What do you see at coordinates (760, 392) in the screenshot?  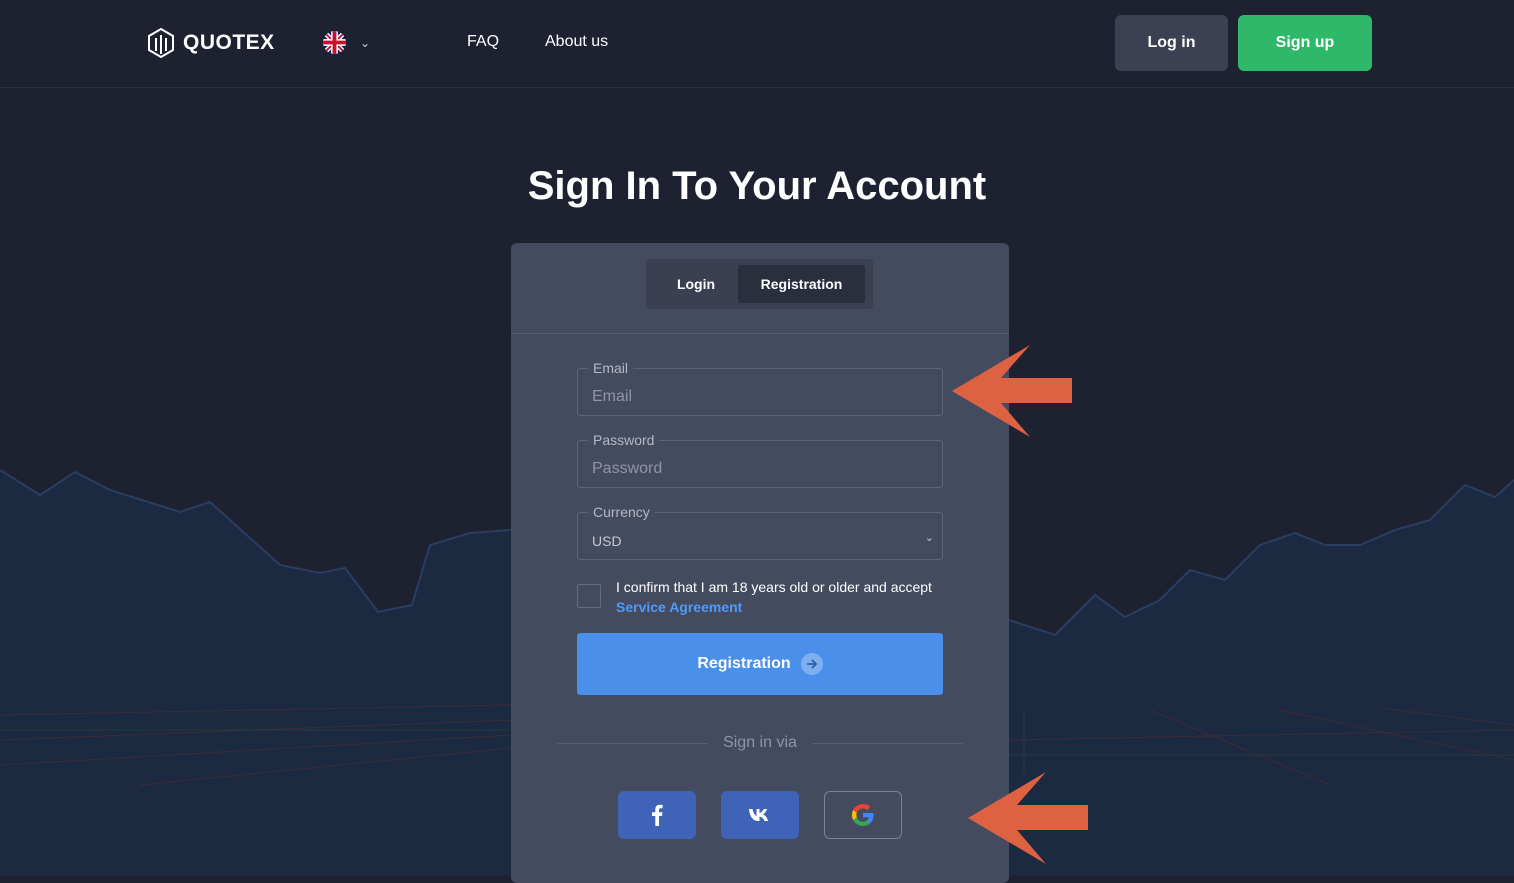 I see `email-input` at bounding box center [760, 392].